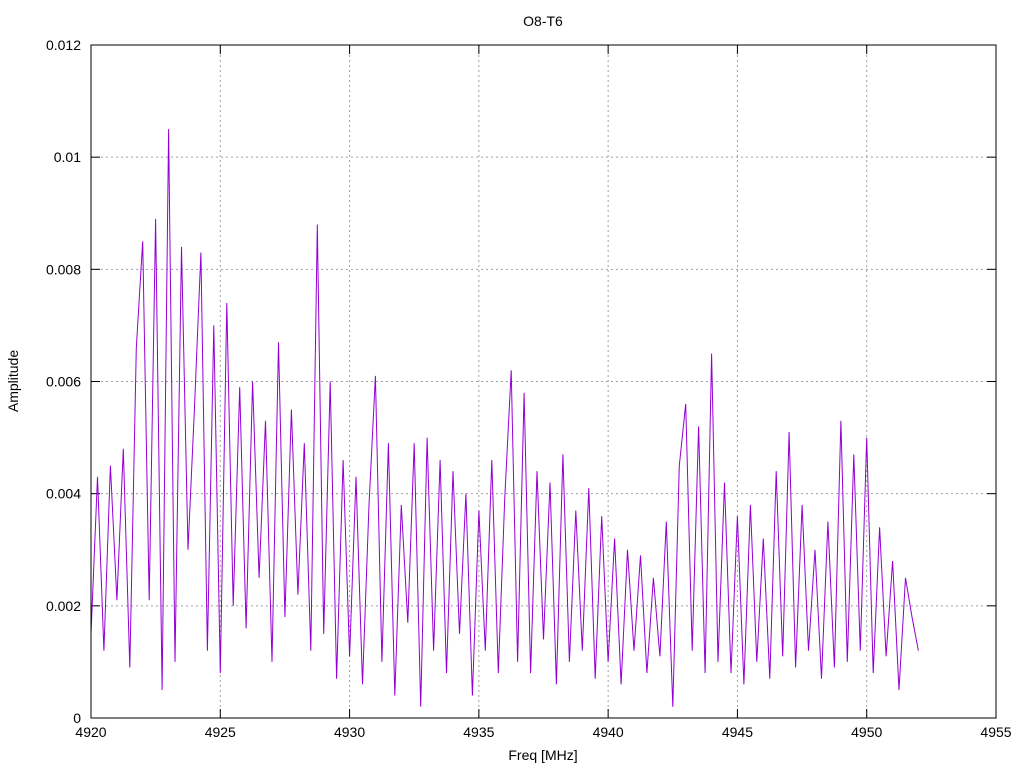 The width and height of the screenshot is (1024, 768). What do you see at coordinates (349, 732) in the screenshot?
I see `x-tick-label: 4930` at bounding box center [349, 732].